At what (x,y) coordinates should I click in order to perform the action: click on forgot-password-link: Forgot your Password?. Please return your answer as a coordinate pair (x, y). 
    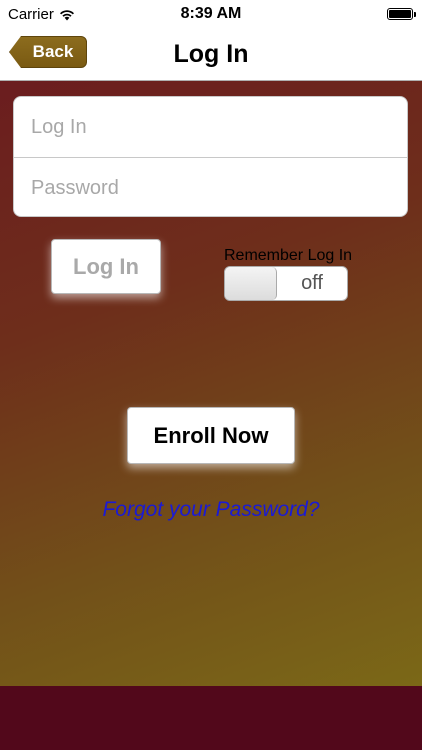
    Looking at the image, I should click on (211, 510).